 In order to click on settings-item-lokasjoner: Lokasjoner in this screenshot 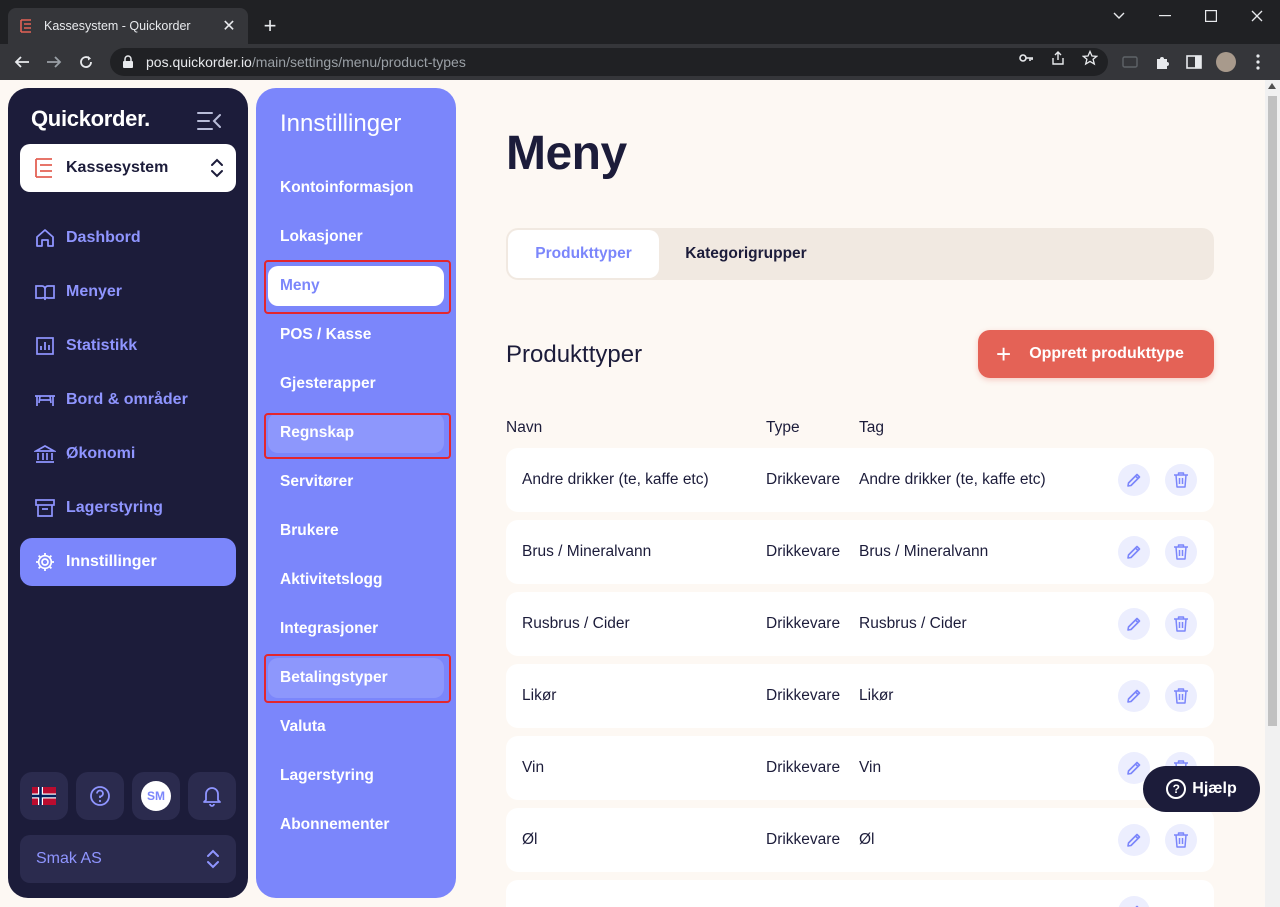, I will do `click(356, 237)`.